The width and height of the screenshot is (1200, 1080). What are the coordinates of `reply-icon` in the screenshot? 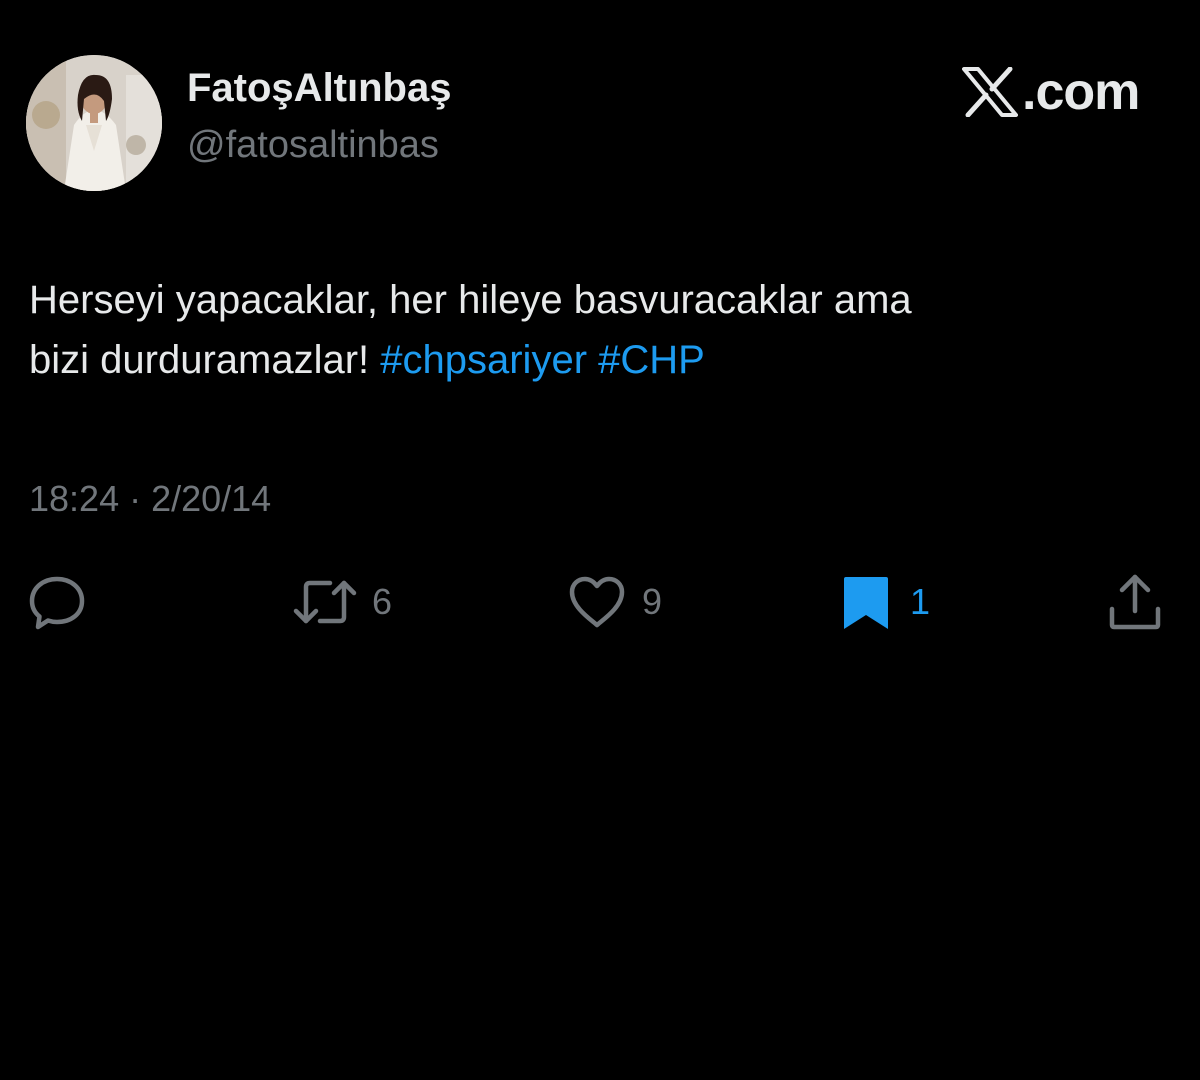 It's located at (57, 603).